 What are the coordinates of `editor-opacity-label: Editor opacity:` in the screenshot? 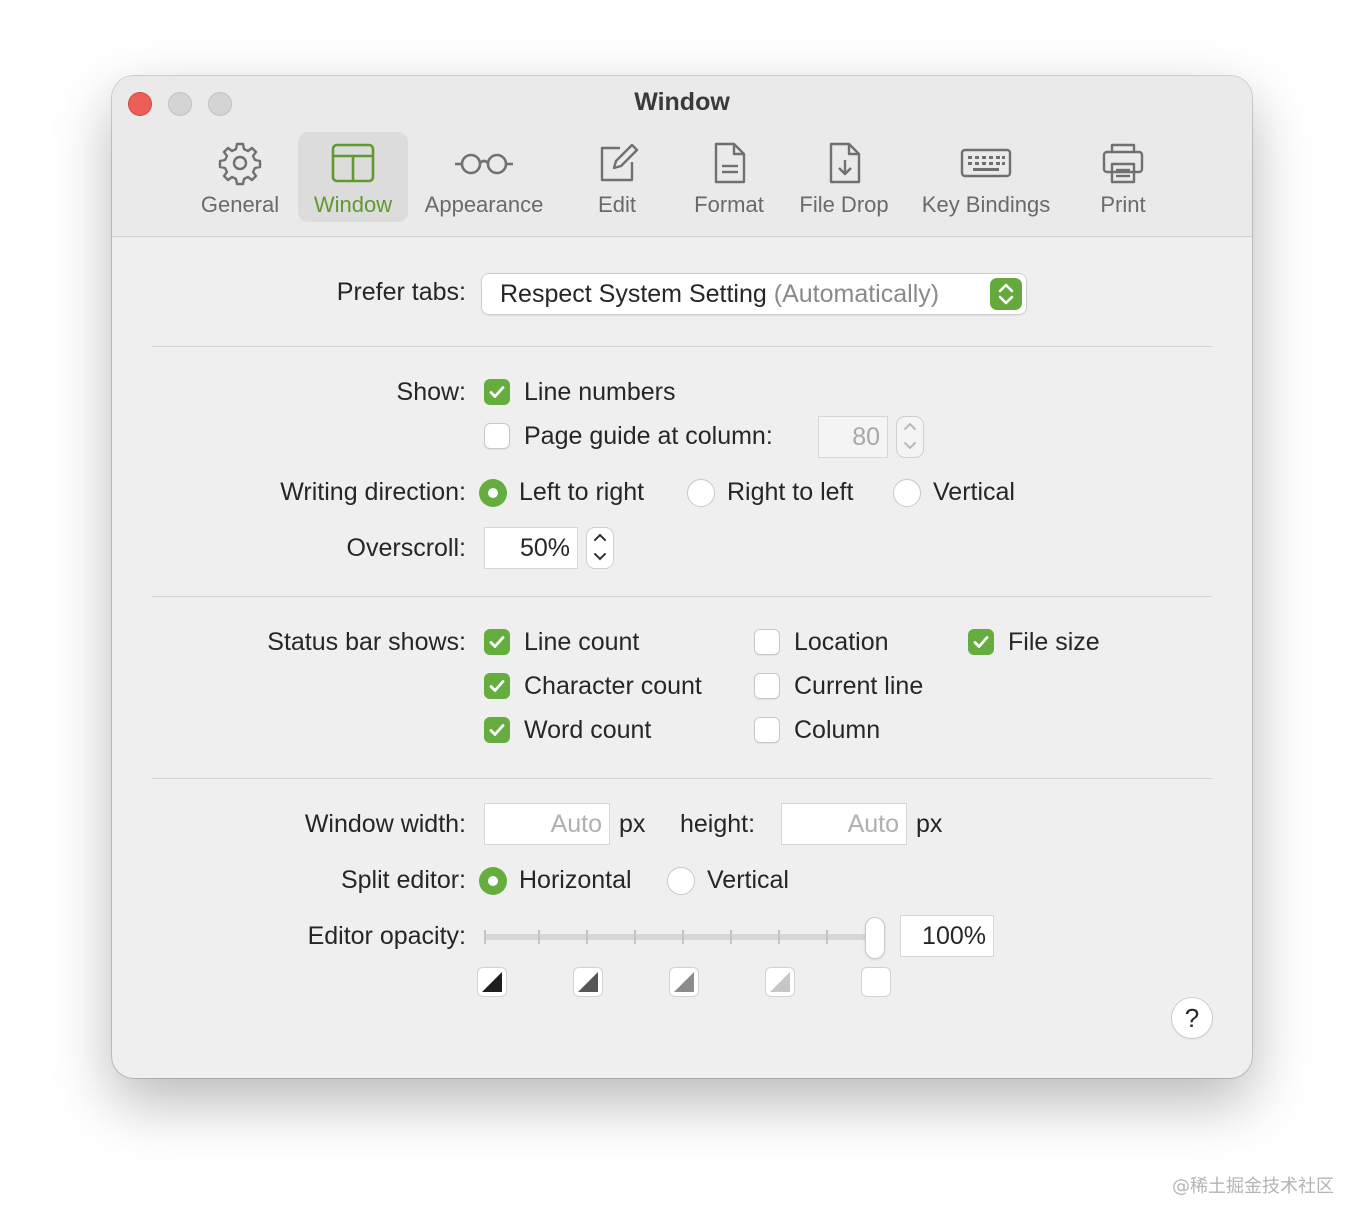 It's located at (386, 936).